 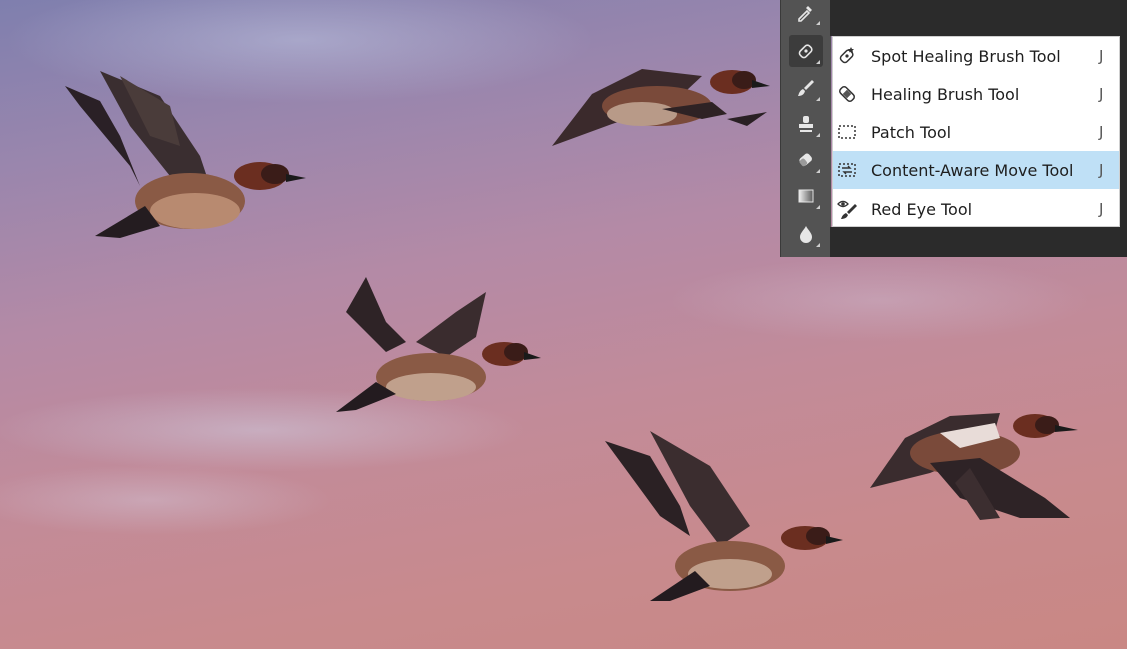 What do you see at coordinates (847, 209) in the screenshot?
I see `red-eye-icon` at bounding box center [847, 209].